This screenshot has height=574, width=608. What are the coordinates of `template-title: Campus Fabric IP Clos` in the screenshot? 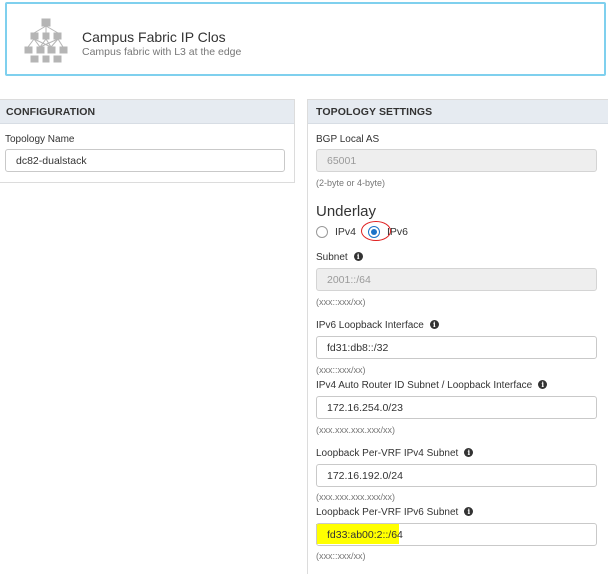 It's located at (154, 37).